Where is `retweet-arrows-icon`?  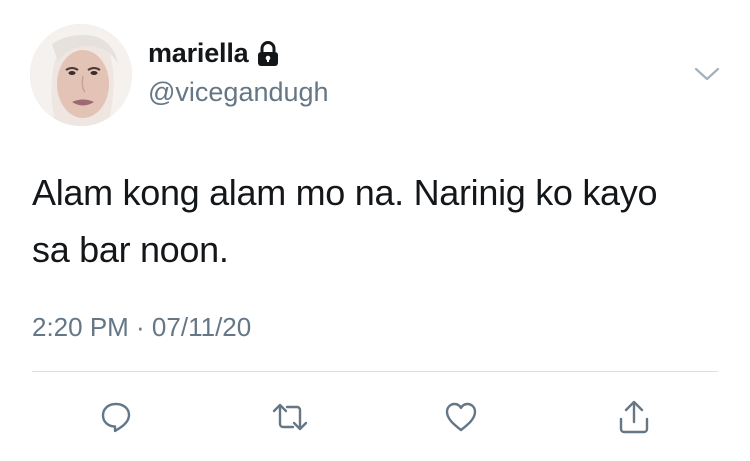 retweet-arrows-icon is located at coordinates (290, 417).